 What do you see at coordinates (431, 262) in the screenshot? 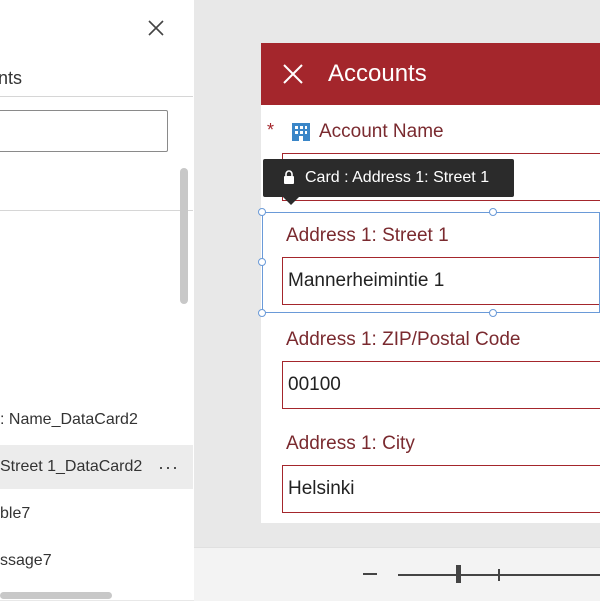
I see `selected-card-outline` at bounding box center [431, 262].